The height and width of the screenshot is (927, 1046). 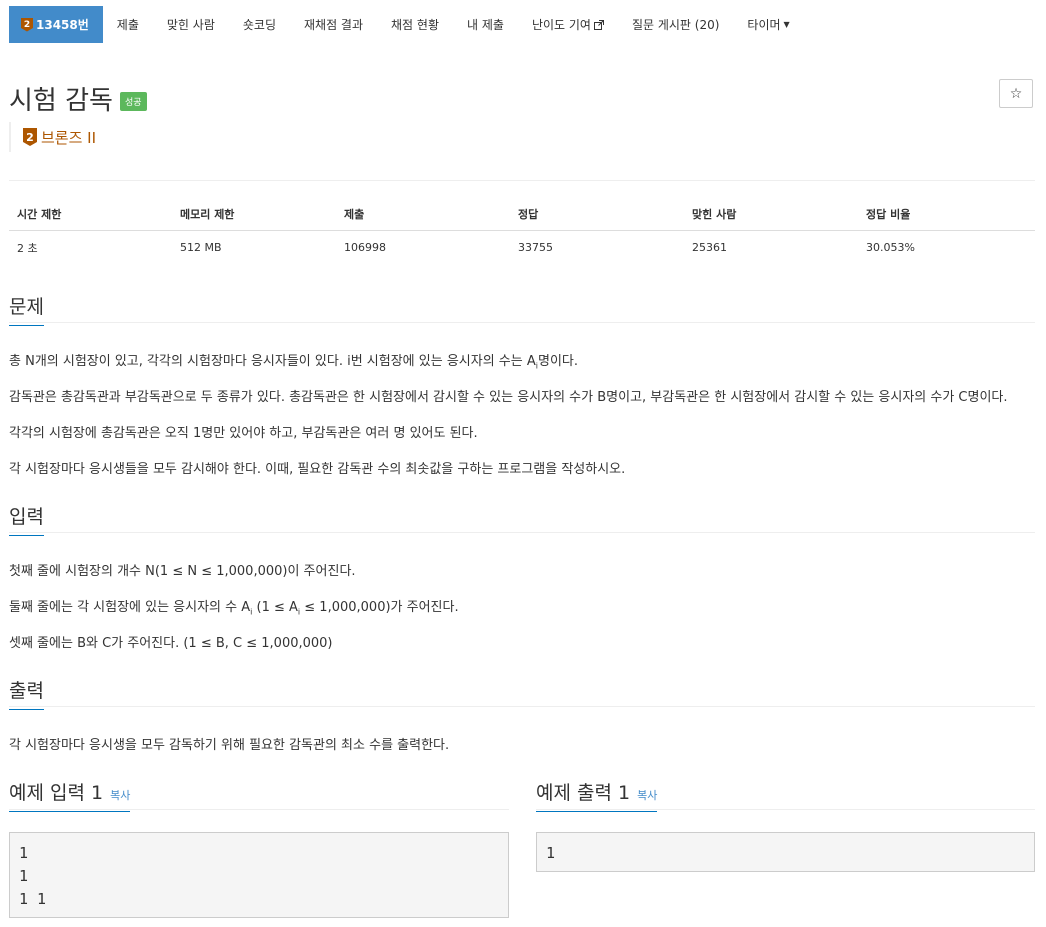 What do you see at coordinates (415, 24) in the screenshot?
I see `nav-status: 채점 현황` at bounding box center [415, 24].